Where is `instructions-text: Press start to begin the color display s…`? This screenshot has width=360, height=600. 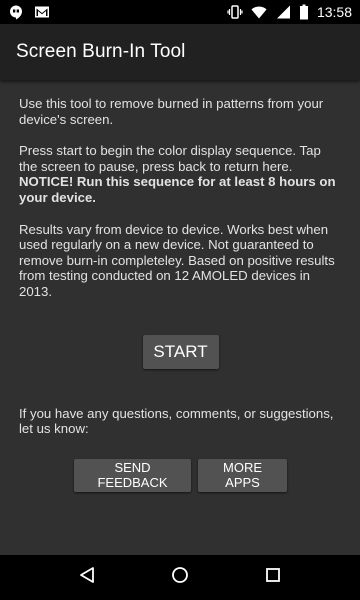
instructions-text: Press start to begin the color display s… is located at coordinates (170, 158).